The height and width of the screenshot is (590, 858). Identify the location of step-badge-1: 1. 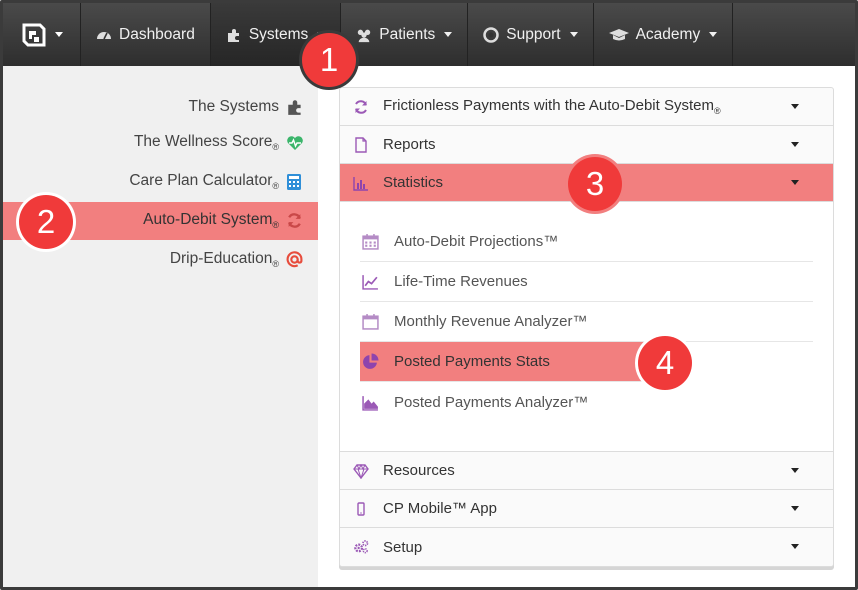
(329, 60).